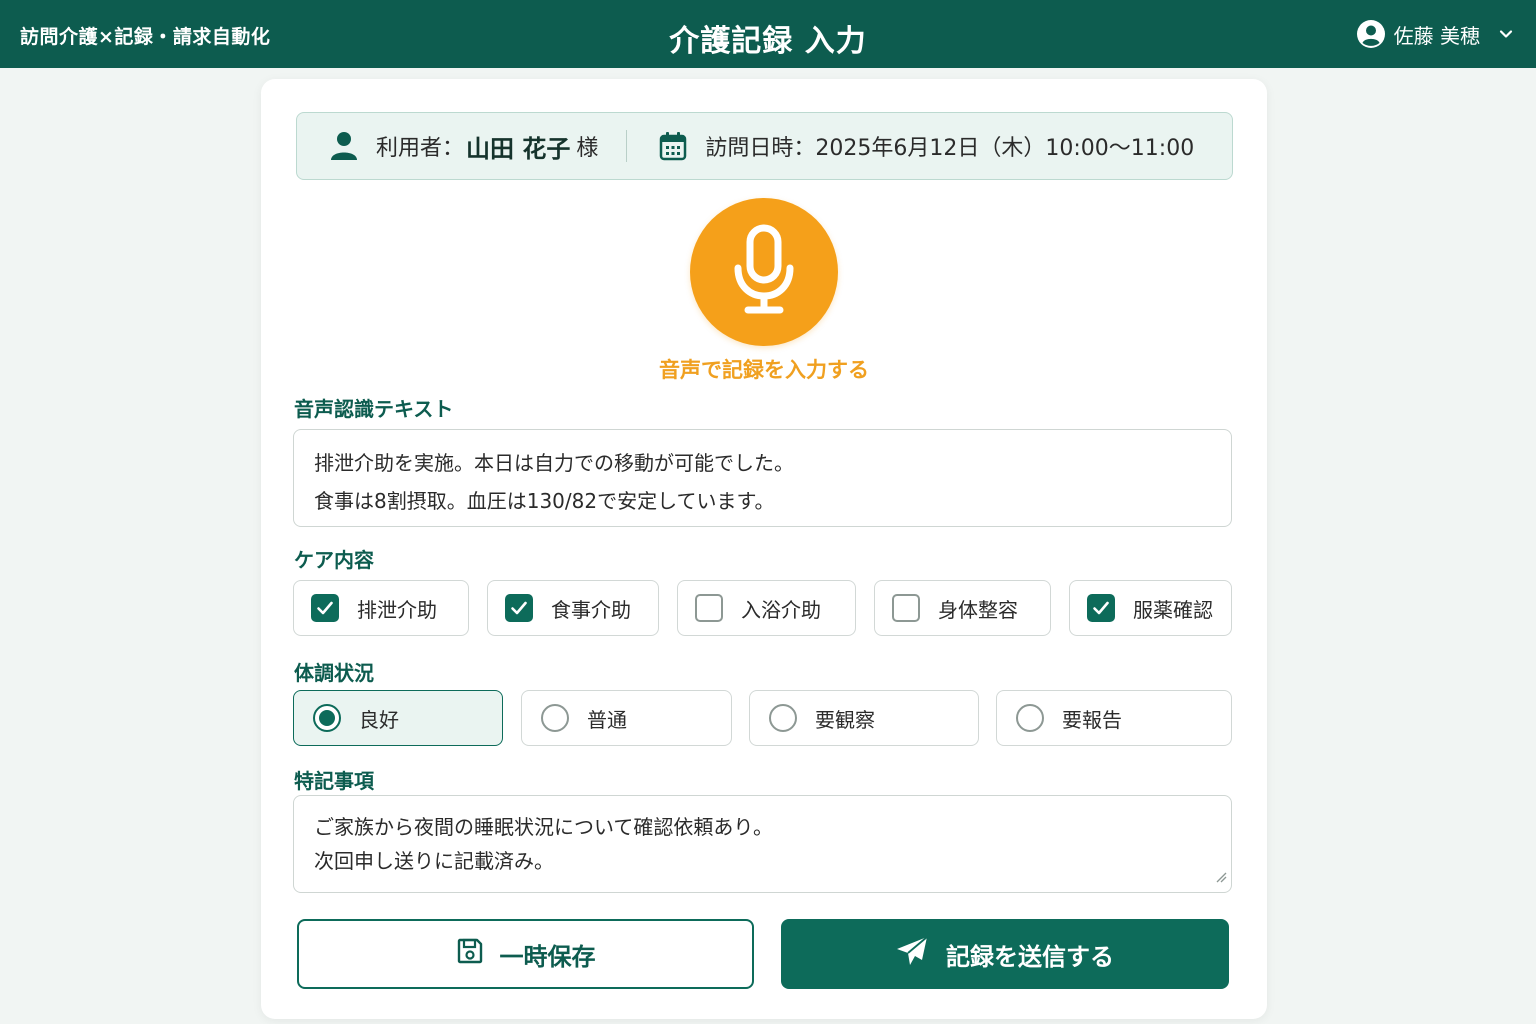 This screenshot has width=1536, height=1024. I want to click on save-draft-button: 一時保存, so click(525, 954).